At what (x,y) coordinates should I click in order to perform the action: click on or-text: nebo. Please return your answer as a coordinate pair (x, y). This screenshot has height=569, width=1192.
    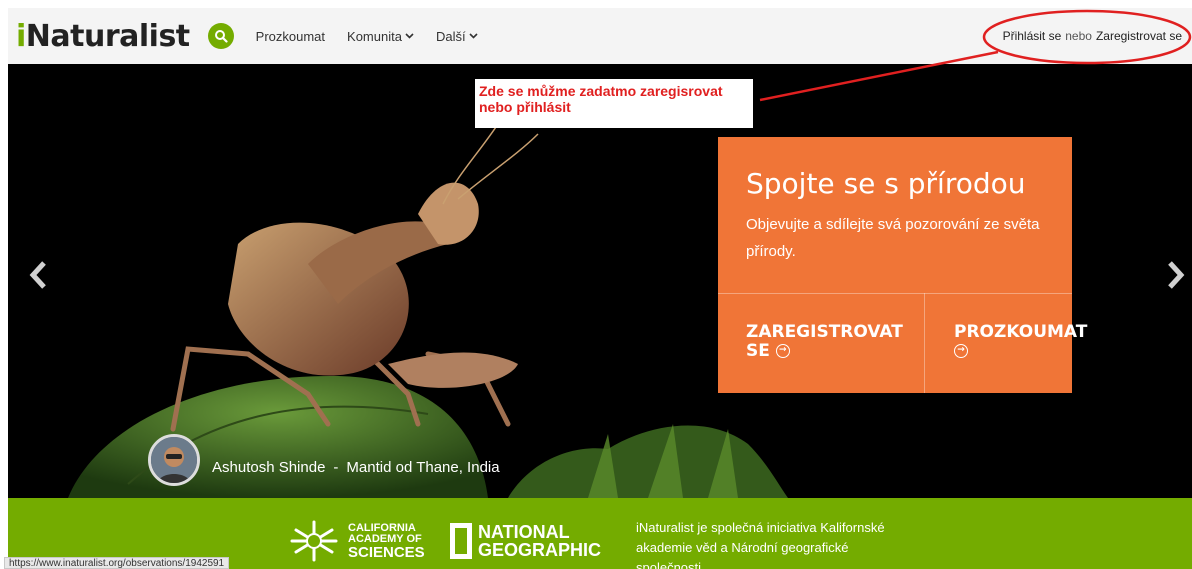
    Looking at the image, I should click on (1078, 36).